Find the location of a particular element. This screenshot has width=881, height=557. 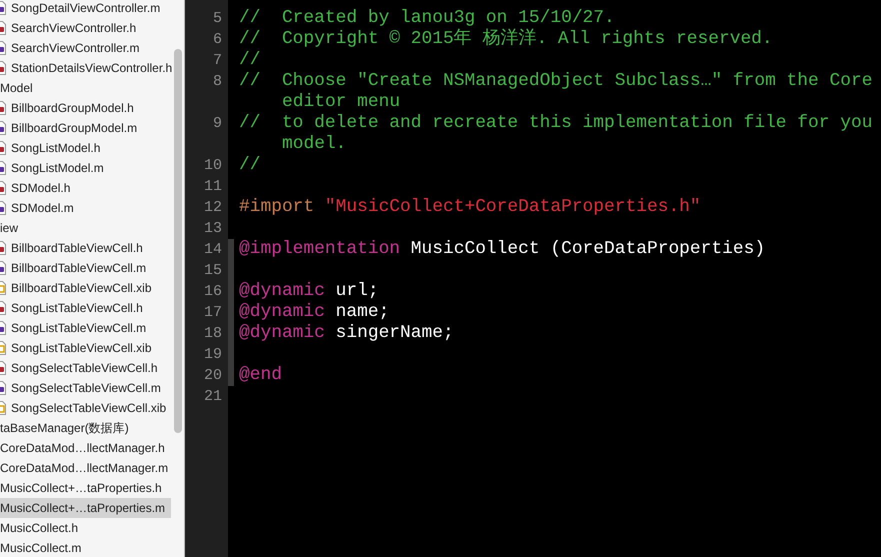

file-item: StationDetailsViewController.h is located at coordinates (85, 68).